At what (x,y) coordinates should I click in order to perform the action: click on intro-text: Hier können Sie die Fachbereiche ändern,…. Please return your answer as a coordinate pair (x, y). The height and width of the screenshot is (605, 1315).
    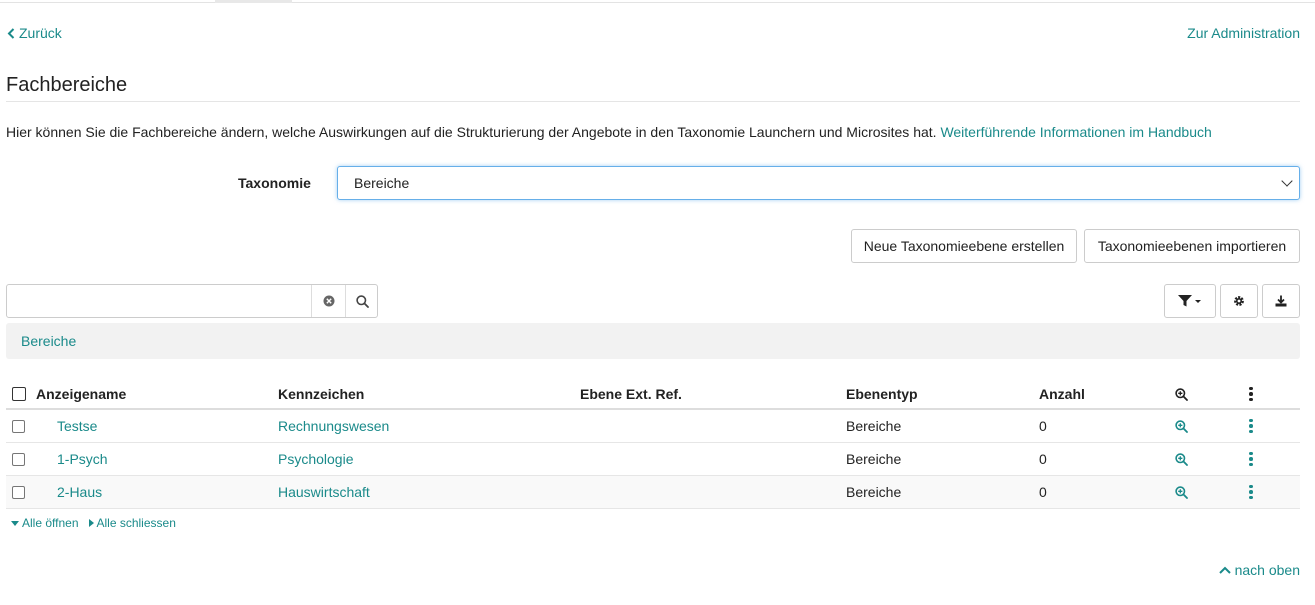
    Looking at the image, I should click on (473, 132).